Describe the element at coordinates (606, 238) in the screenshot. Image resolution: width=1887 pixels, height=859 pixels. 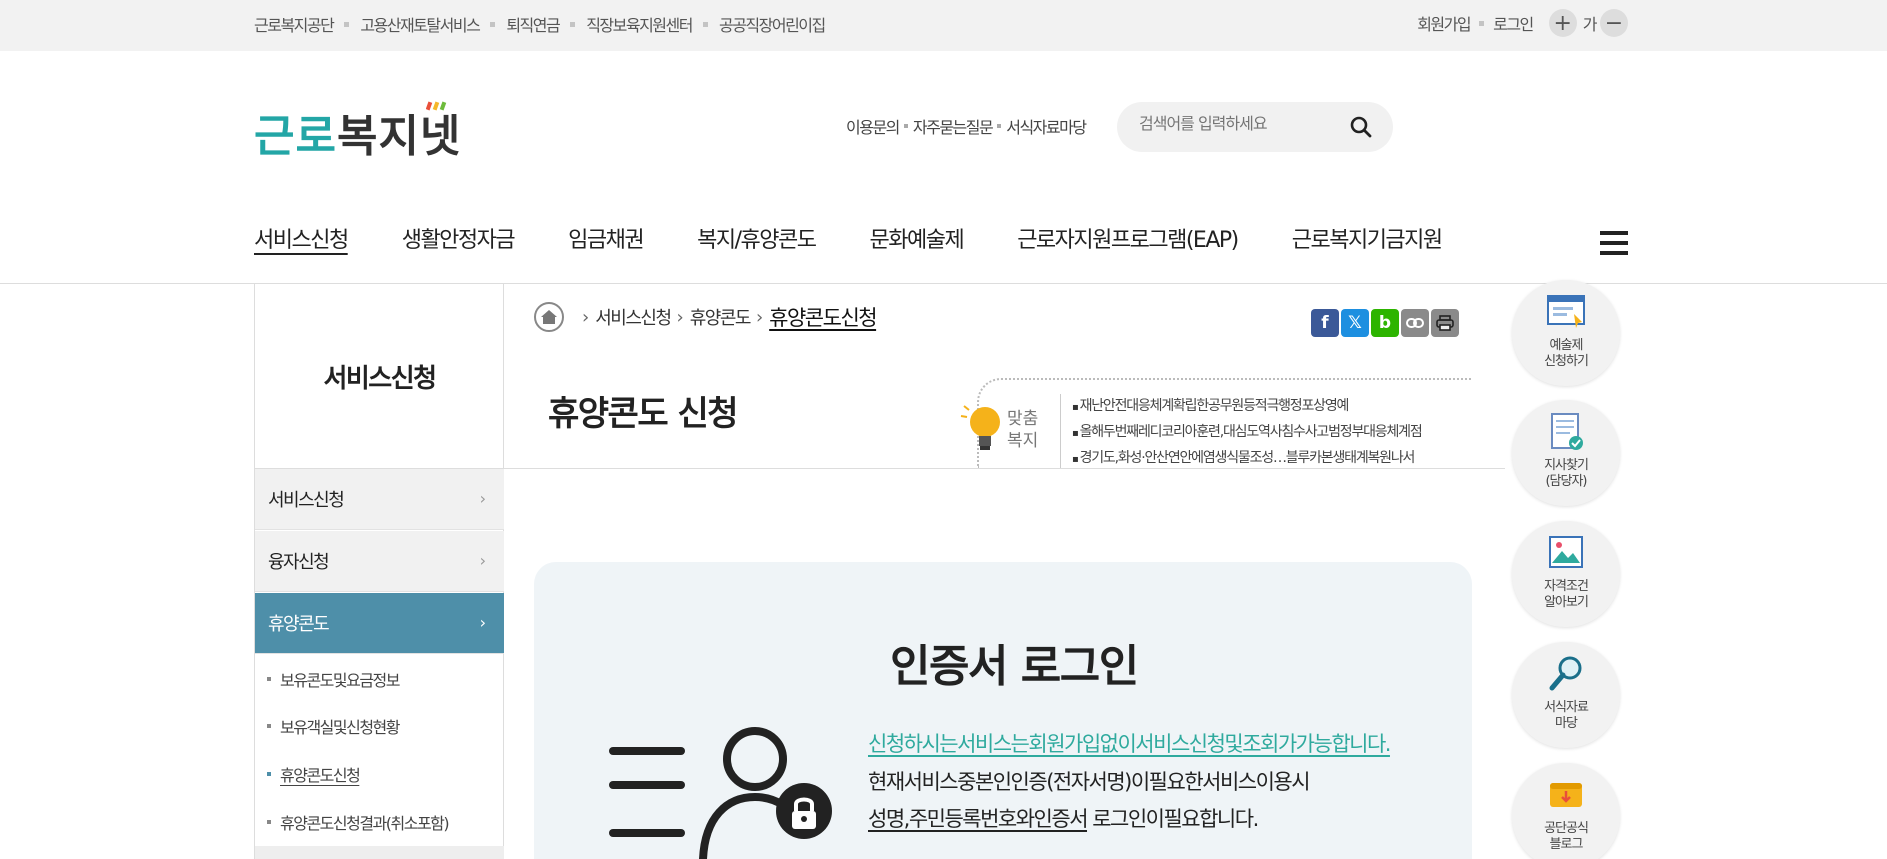
I see `gnb-wage-claim: 임금채권` at that location.